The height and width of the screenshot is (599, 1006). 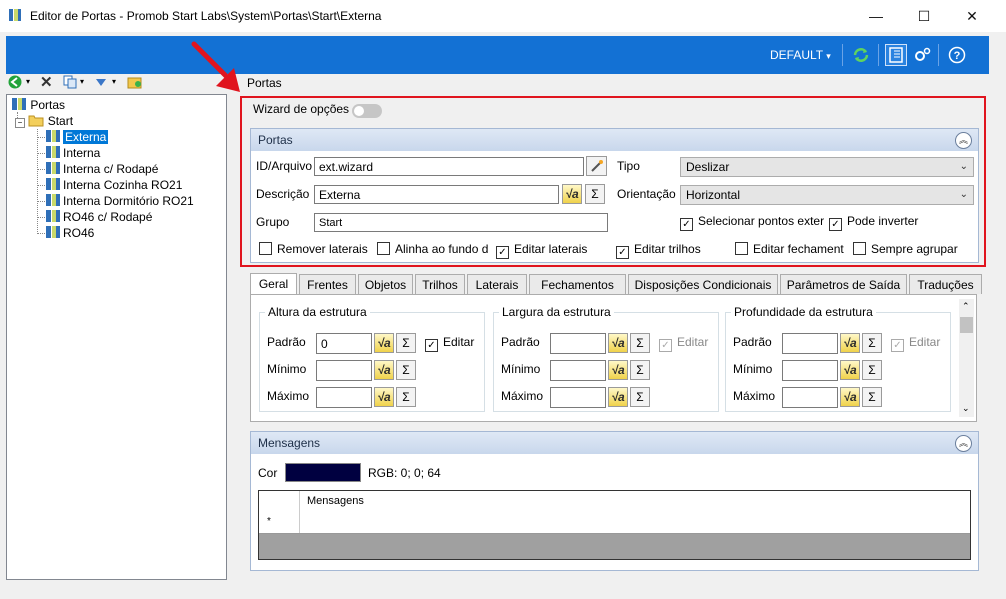 What do you see at coordinates (810, 370) in the screenshot?
I see `profundidade-minimo-field` at bounding box center [810, 370].